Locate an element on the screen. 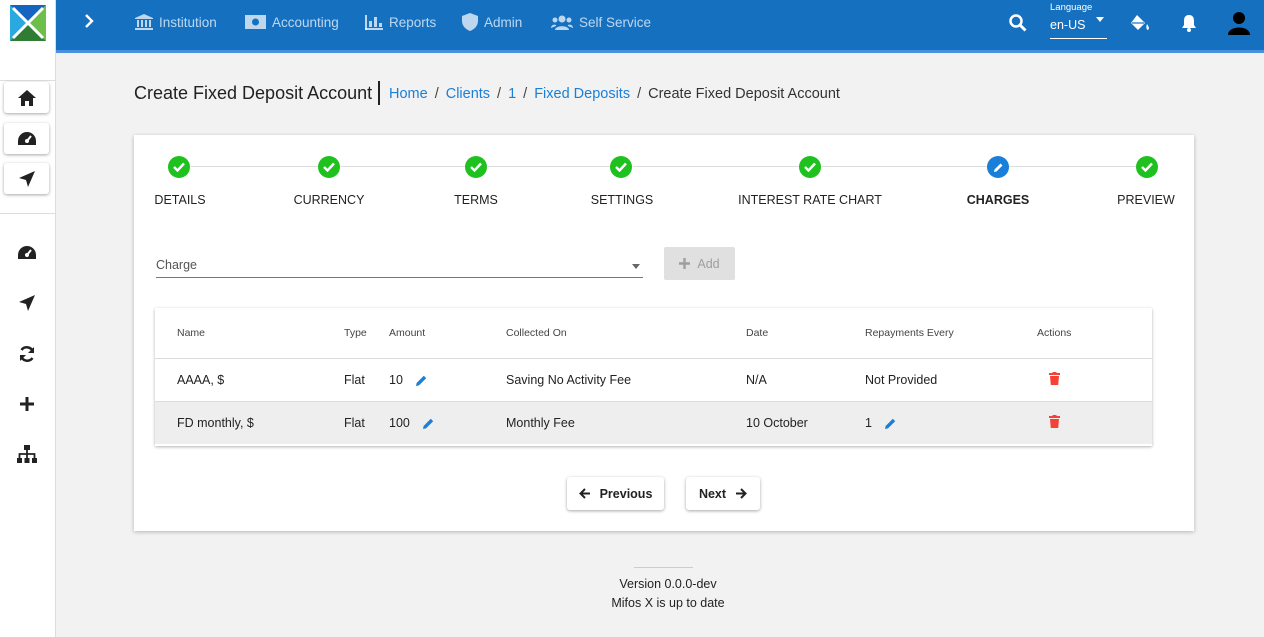  add-charge-button: Add is located at coordinates (699, 263).